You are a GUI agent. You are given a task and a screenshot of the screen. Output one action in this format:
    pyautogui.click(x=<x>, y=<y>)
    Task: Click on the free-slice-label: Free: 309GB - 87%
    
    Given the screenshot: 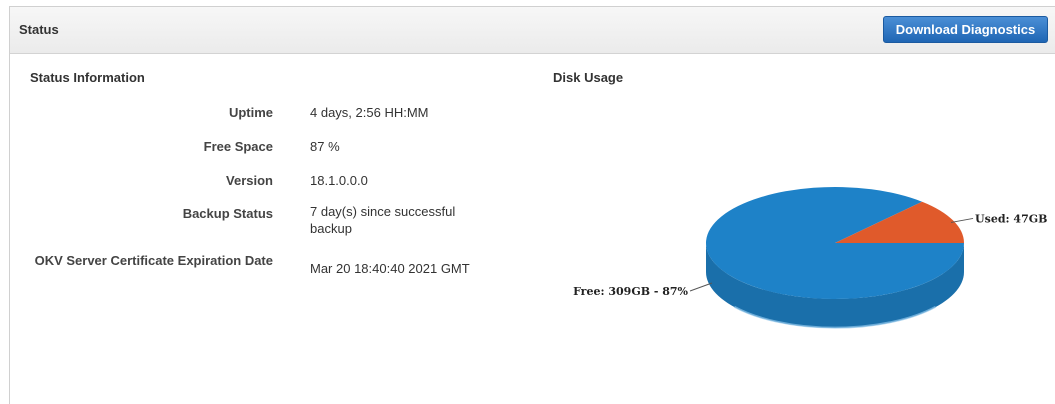 What is the action you would take?
    pyautogui.click(x=630, y=291)
    